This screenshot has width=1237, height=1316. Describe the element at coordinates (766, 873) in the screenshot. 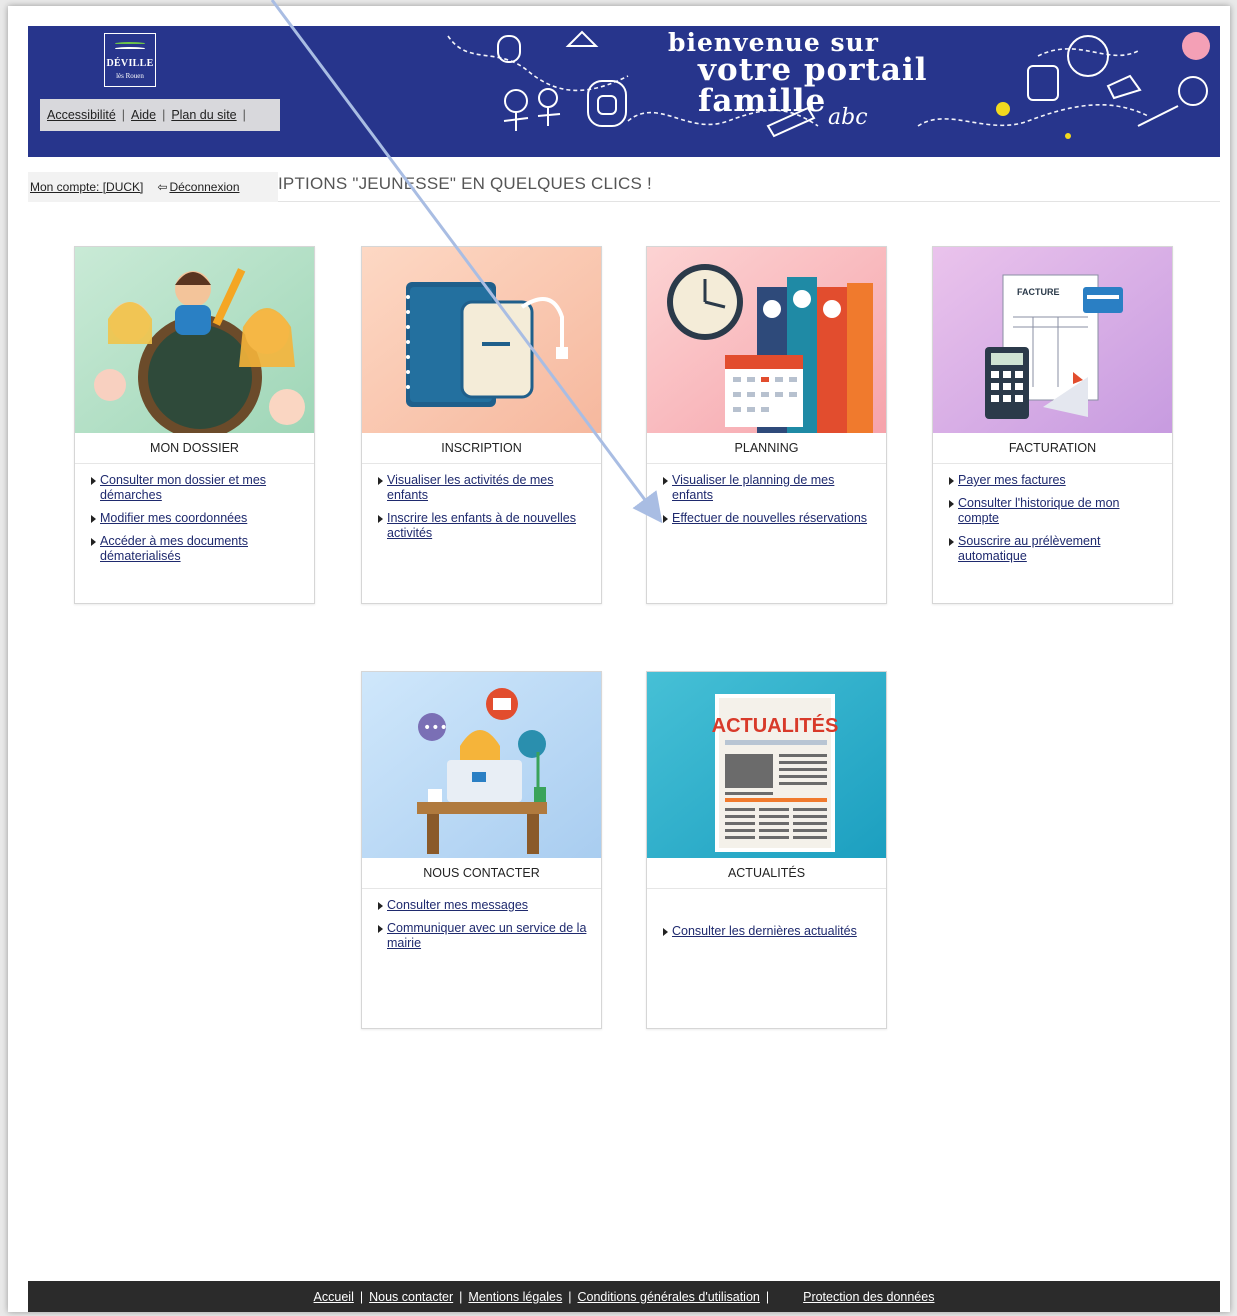

I see `tile-title: ACTUALITÉS` at that location.